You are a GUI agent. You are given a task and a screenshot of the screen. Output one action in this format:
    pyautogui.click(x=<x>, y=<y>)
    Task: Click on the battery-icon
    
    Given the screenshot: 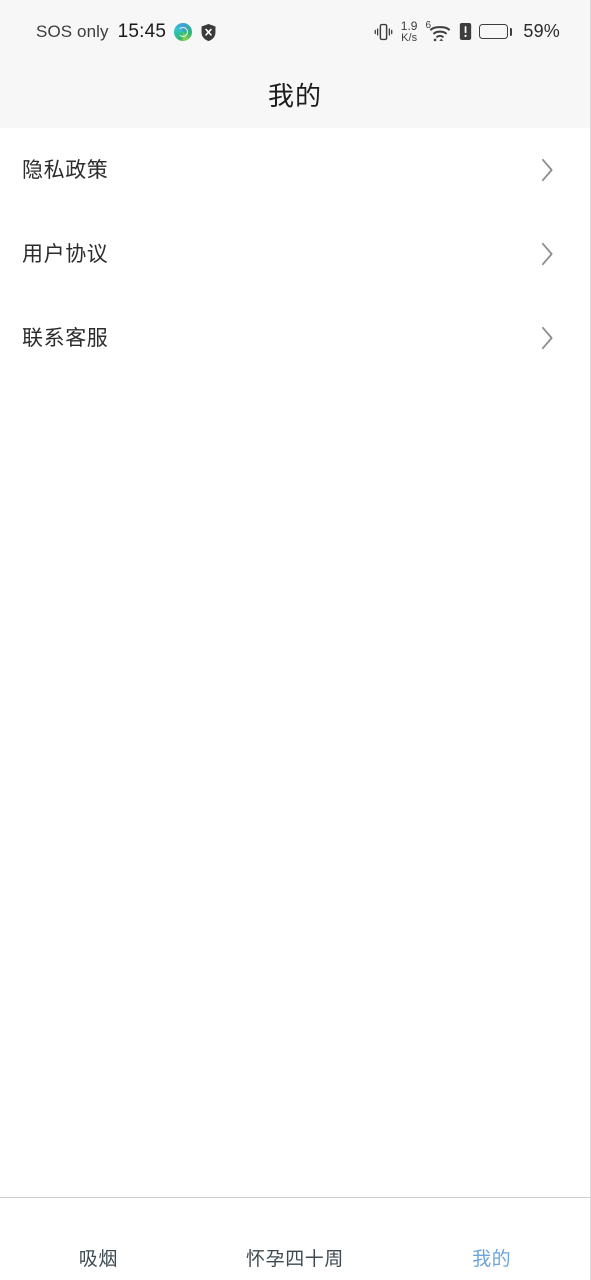 What is the action you would take?
    pyautogui.click(x=496, y=32)
    